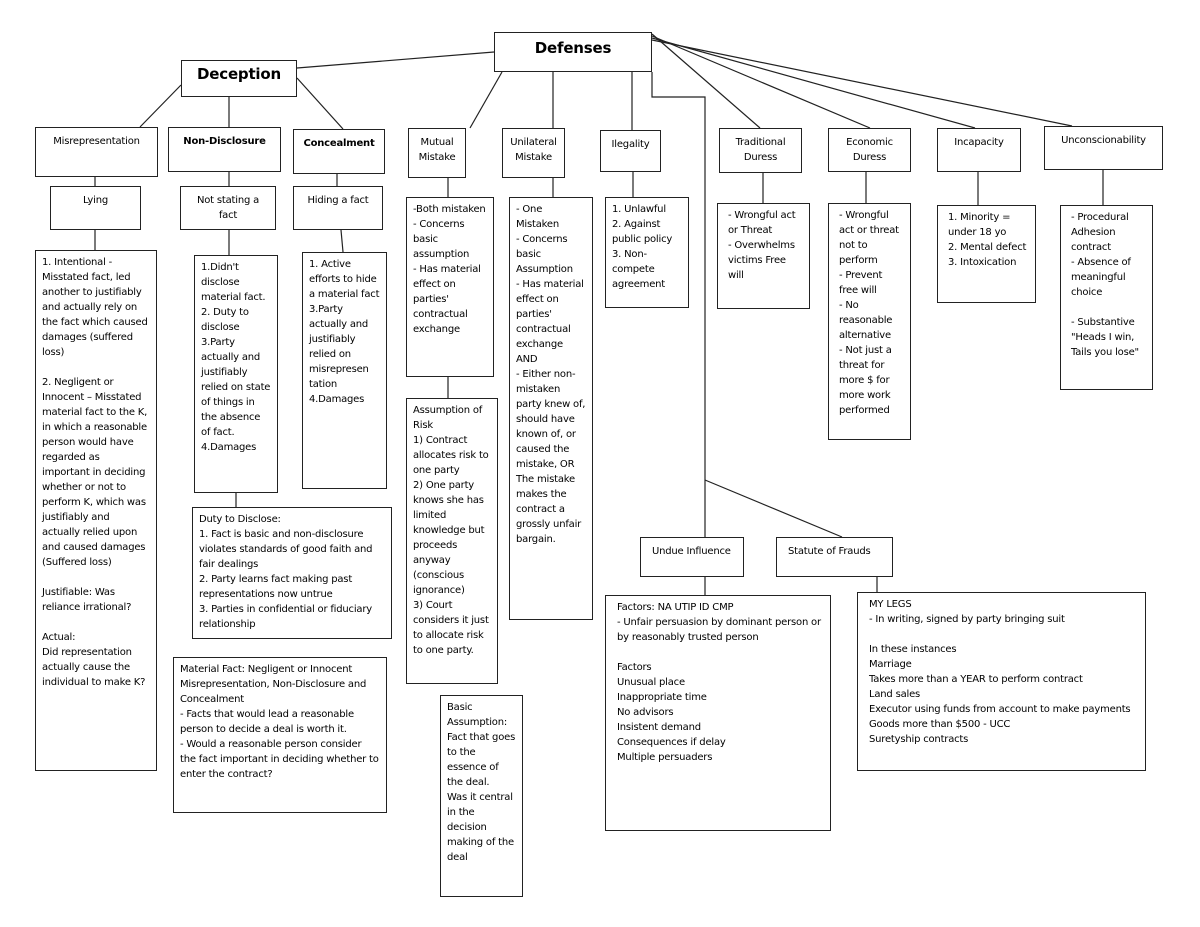 The width and height of the screenshot is (1200, 927). I want to click on node-traditional-duress: Traditional Duress, so click(760, 150).